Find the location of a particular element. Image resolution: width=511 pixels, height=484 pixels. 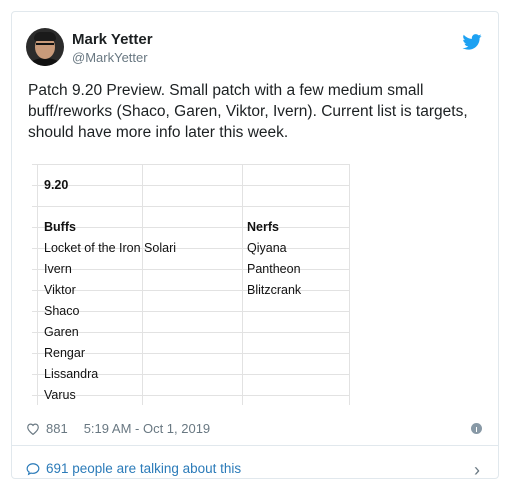

buff-item: Lissandra is located at coordinates (71, 374).